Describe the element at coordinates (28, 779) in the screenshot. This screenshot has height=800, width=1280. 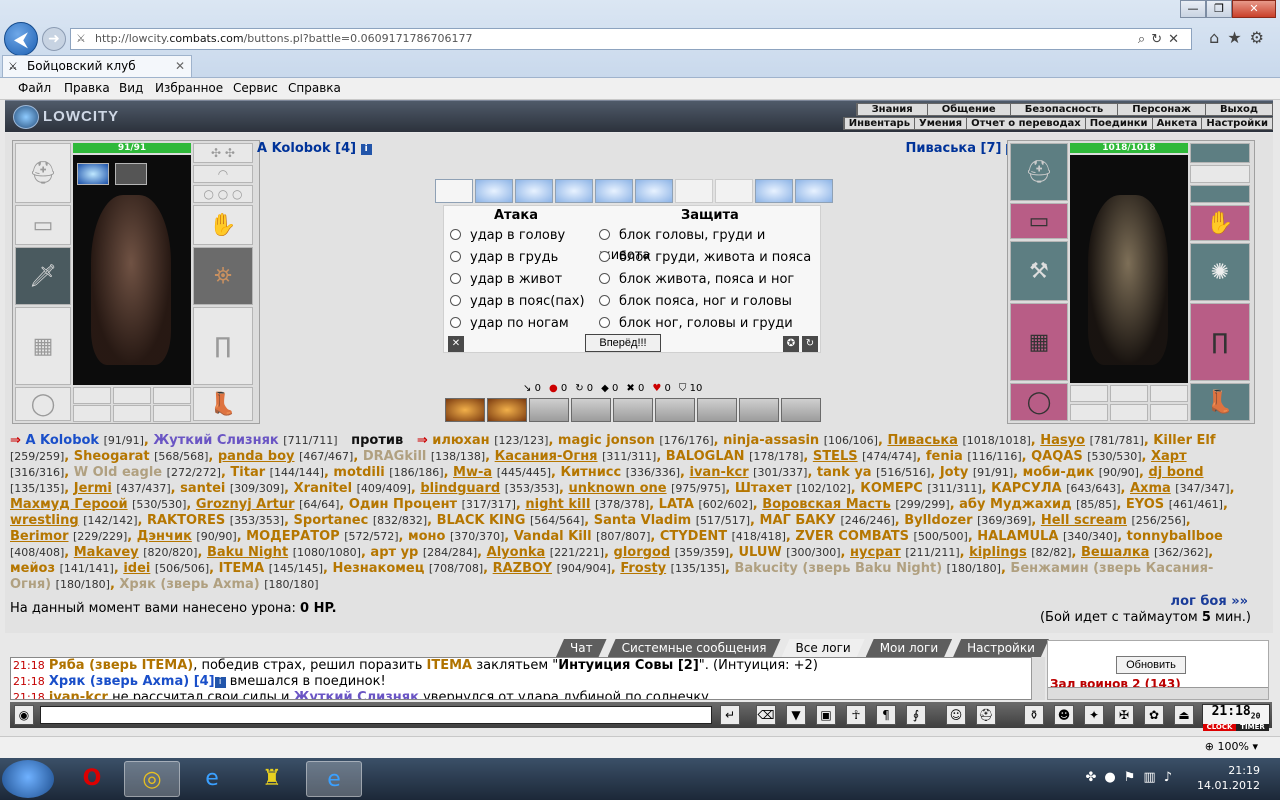
I see `start-button` at that location.